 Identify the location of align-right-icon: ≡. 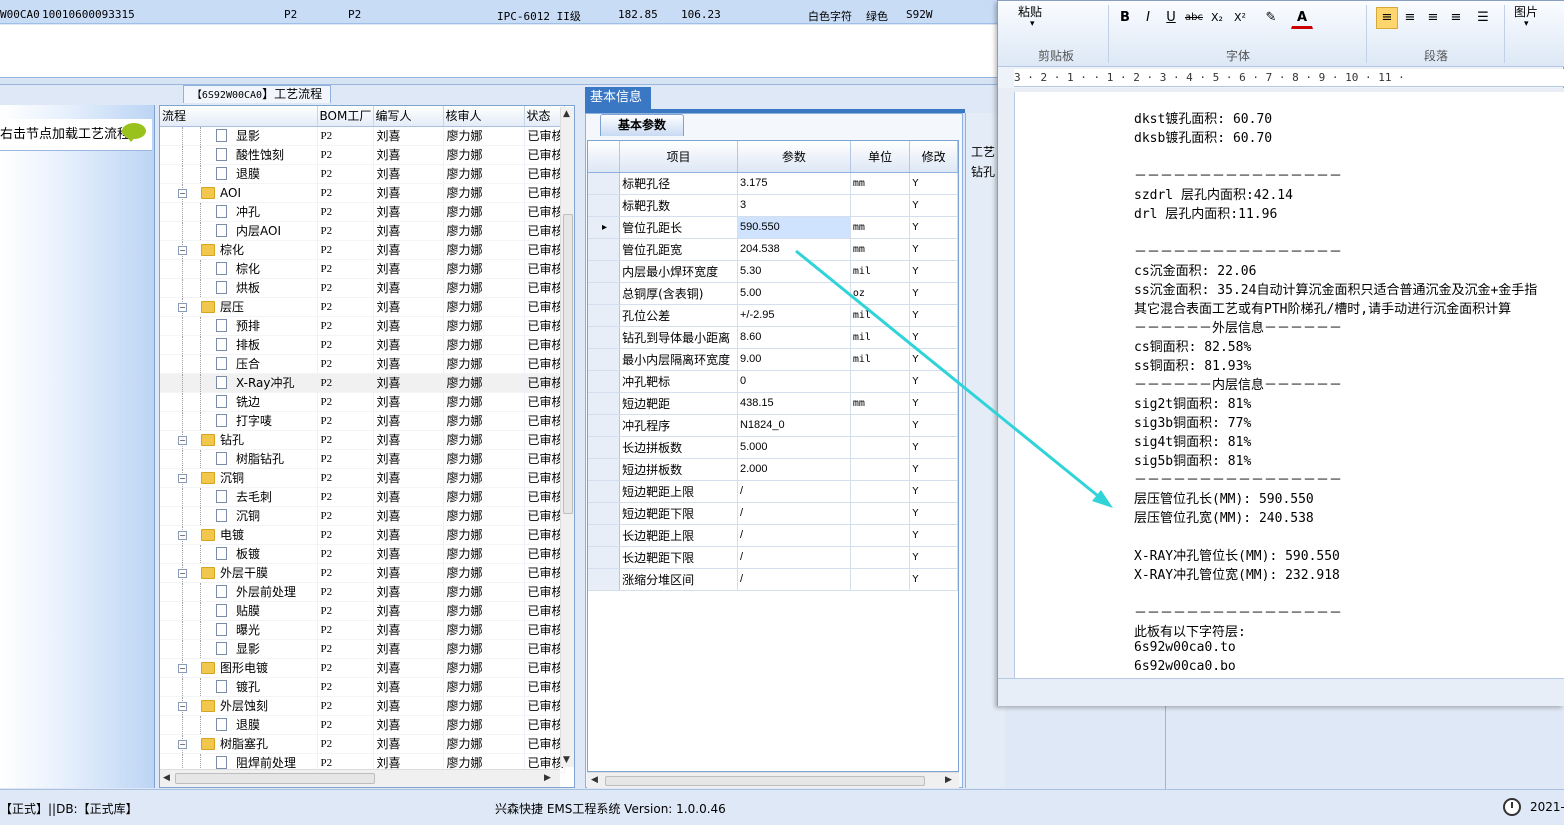
(1433, 18).